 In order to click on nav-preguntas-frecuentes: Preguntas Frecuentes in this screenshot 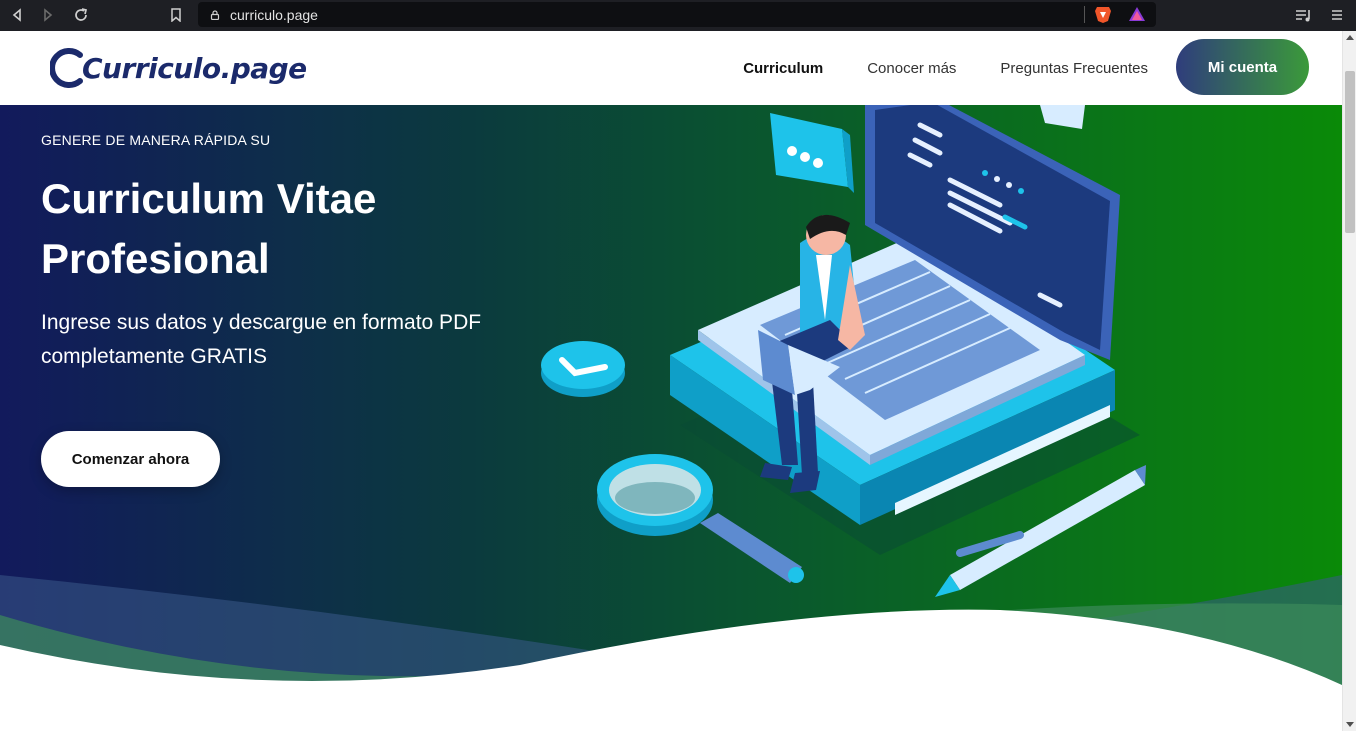, I will do `click(1074, 68)`.